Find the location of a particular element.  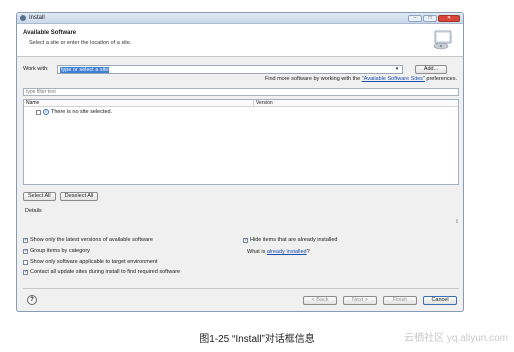

button-bar-separator is located at coordinates (241, 288).